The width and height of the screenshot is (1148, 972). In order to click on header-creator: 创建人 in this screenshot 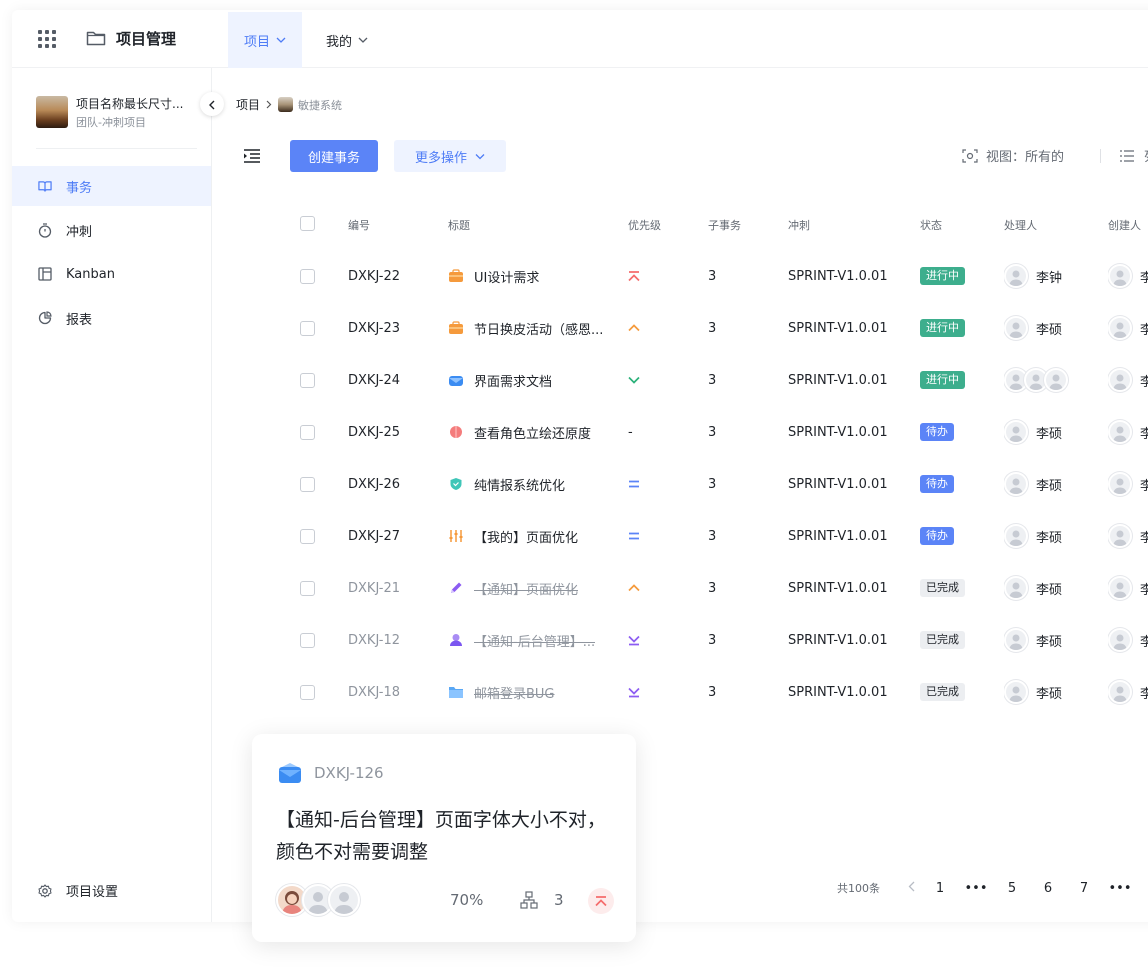, I will do `click(1128, 224)`.